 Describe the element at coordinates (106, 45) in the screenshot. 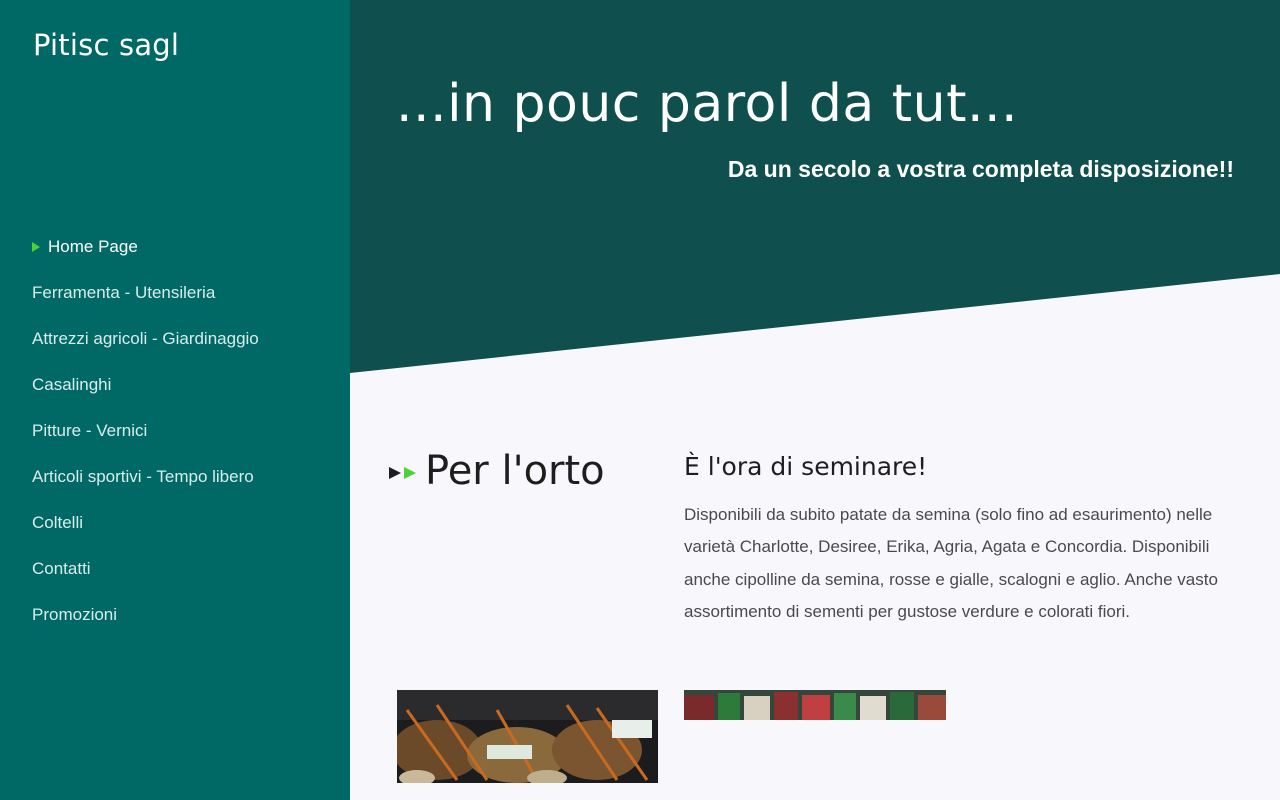

I see `site-title-link: Pitisc sagl` at that location.